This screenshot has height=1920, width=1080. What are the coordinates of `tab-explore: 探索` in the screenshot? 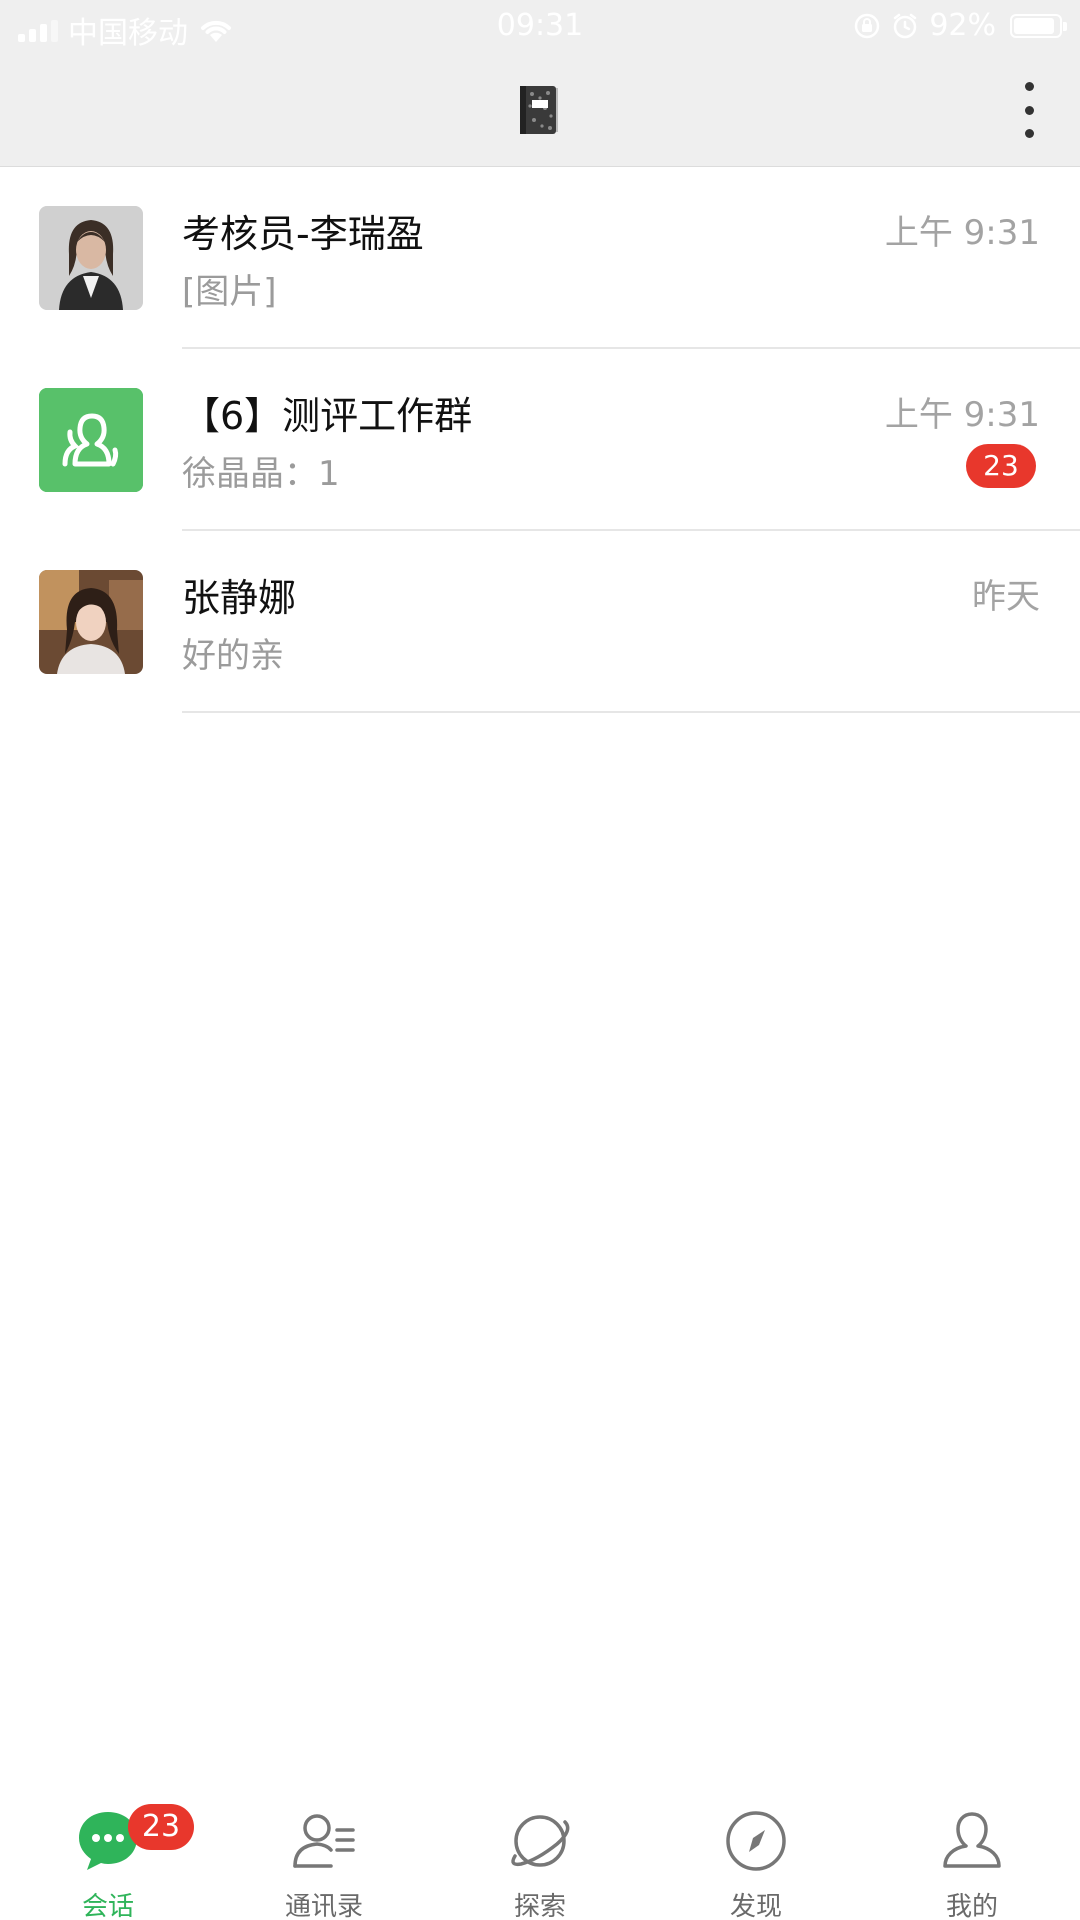 It's located at (540, 1855).